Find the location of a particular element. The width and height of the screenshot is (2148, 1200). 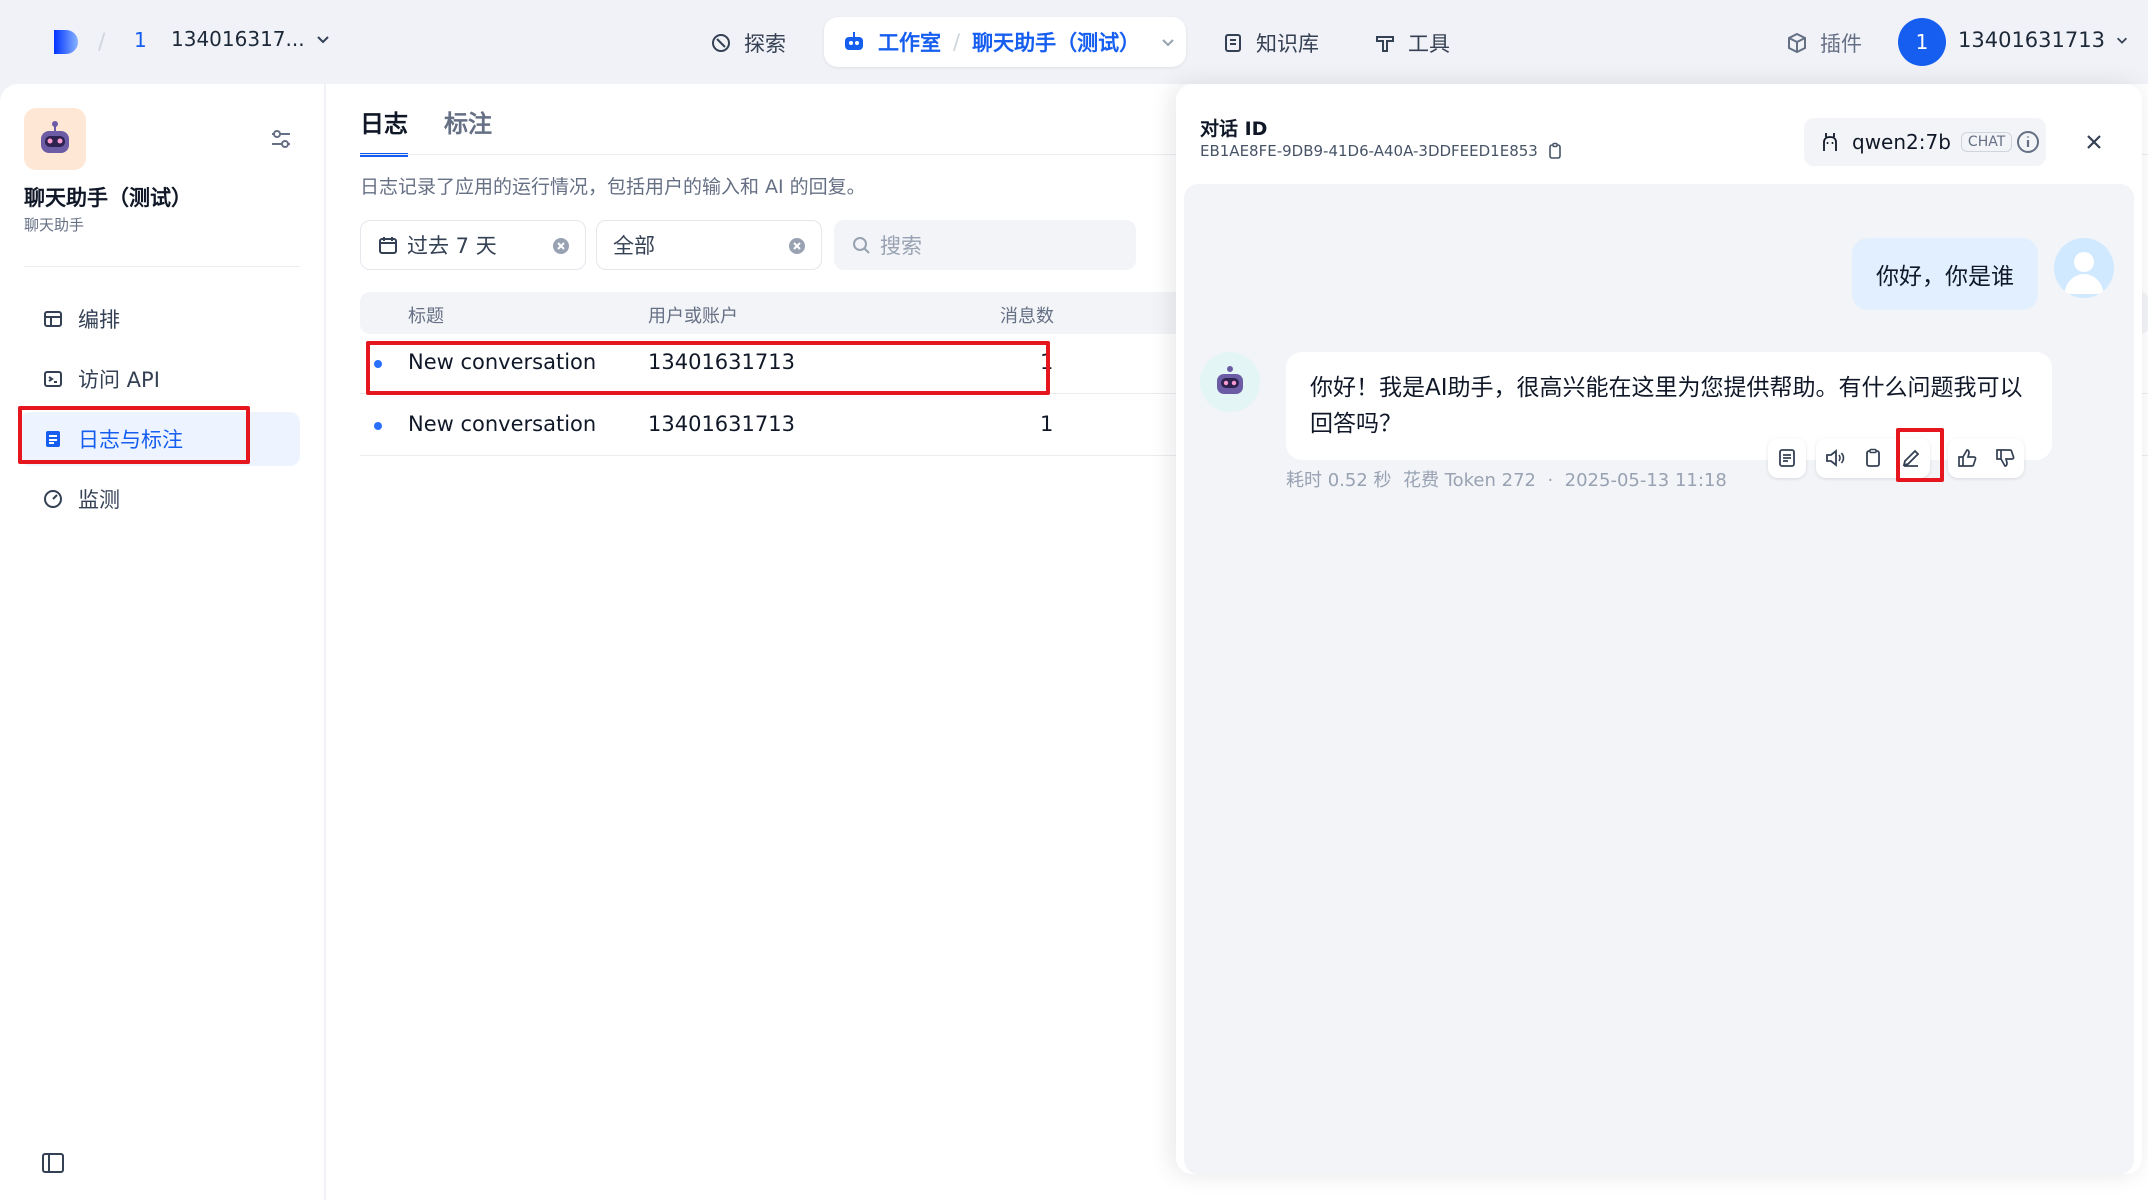

period-filter: 过去 7 天 is located at coordinates (473, 245).